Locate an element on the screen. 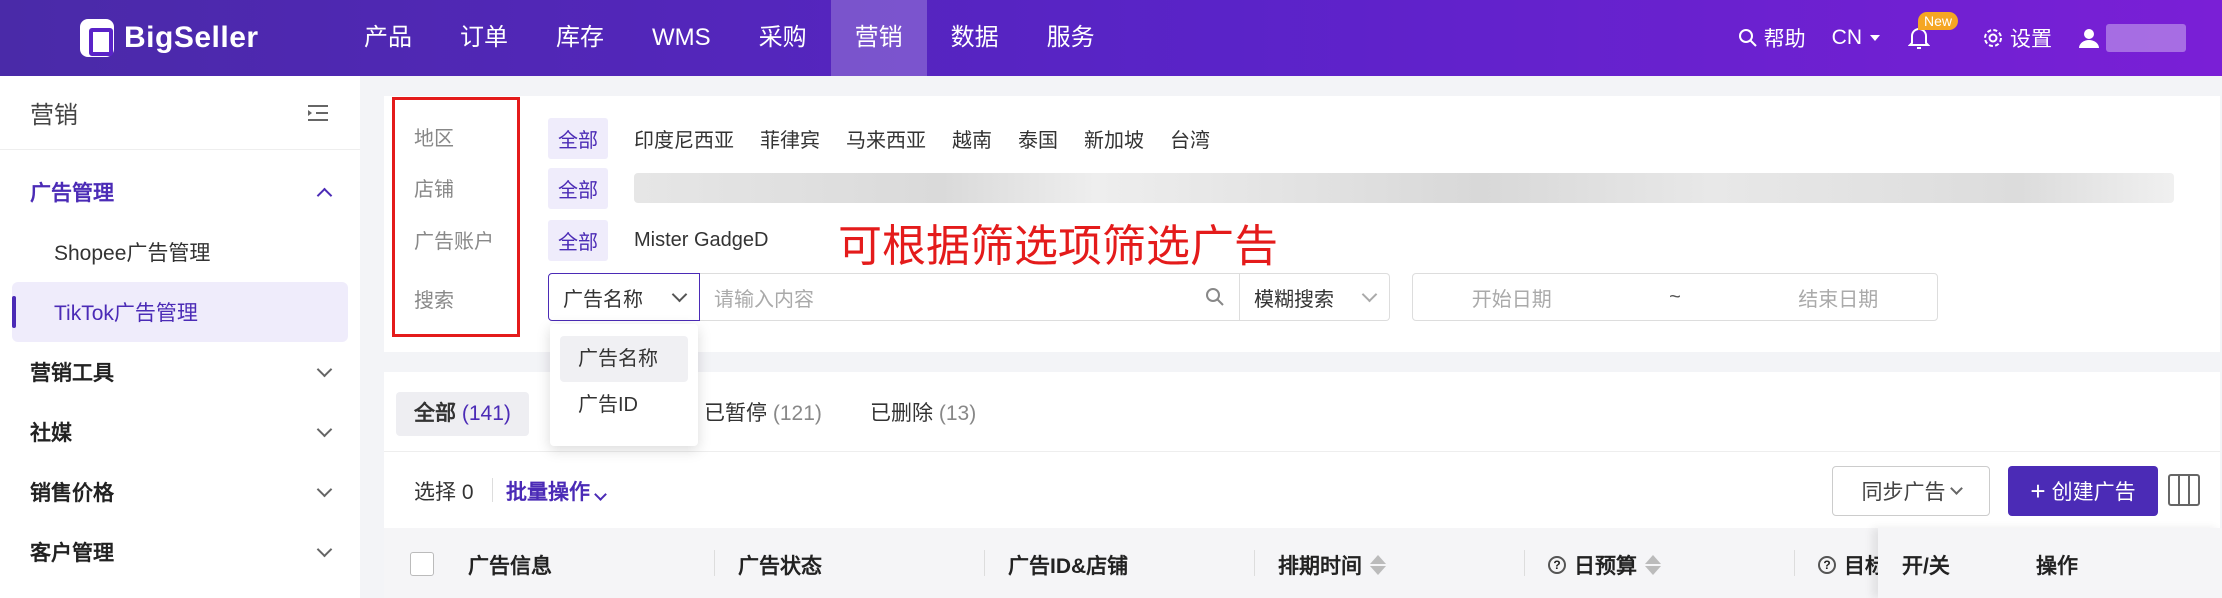 The image size is (2222, 598). tab-count: (121) is located at coordinates (797, 413).